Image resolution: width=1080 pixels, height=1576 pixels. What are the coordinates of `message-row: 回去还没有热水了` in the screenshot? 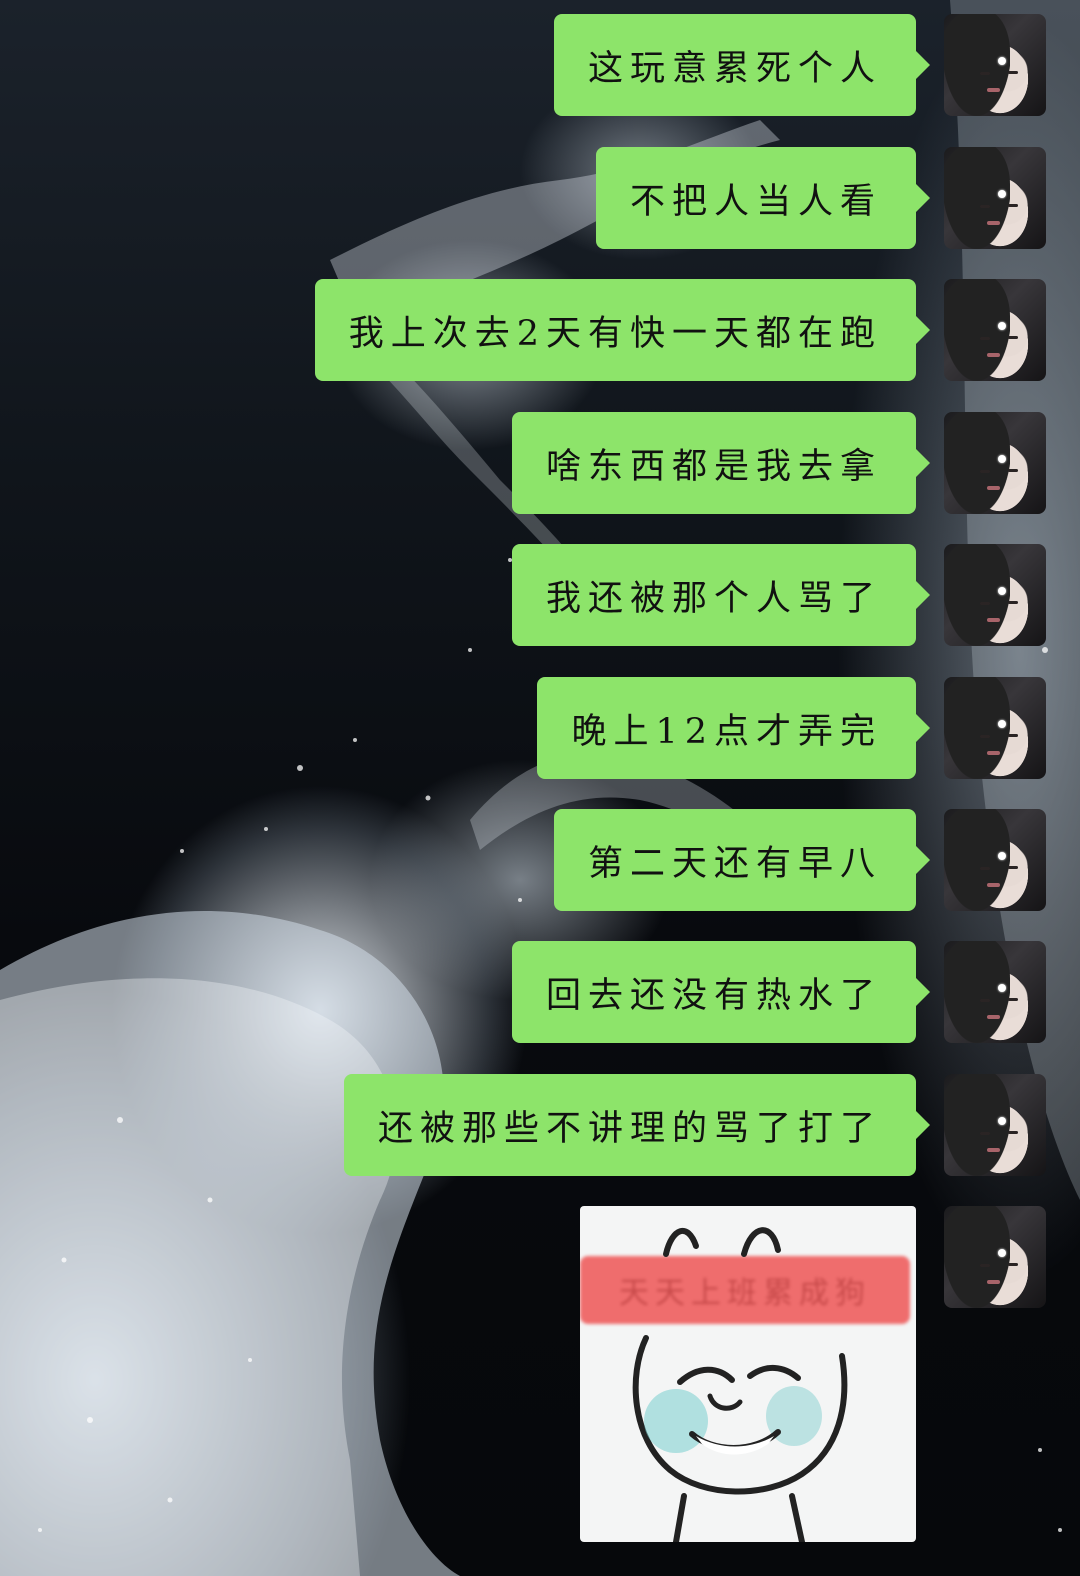 It's located at (778, 992).